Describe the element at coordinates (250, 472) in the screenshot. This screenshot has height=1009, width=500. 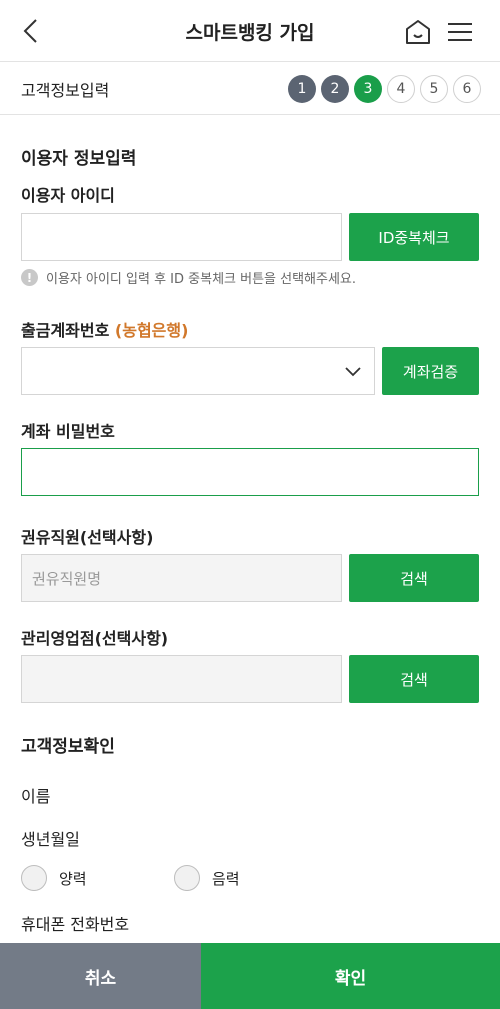
I see `account-password-input` at that location.